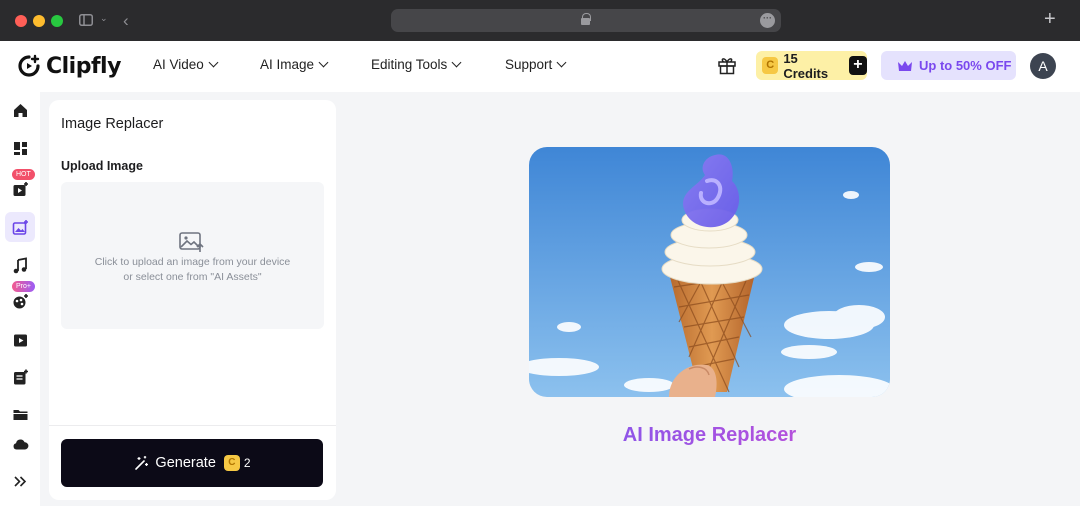  I want to click on minimize-window-button, so click(39, 21).